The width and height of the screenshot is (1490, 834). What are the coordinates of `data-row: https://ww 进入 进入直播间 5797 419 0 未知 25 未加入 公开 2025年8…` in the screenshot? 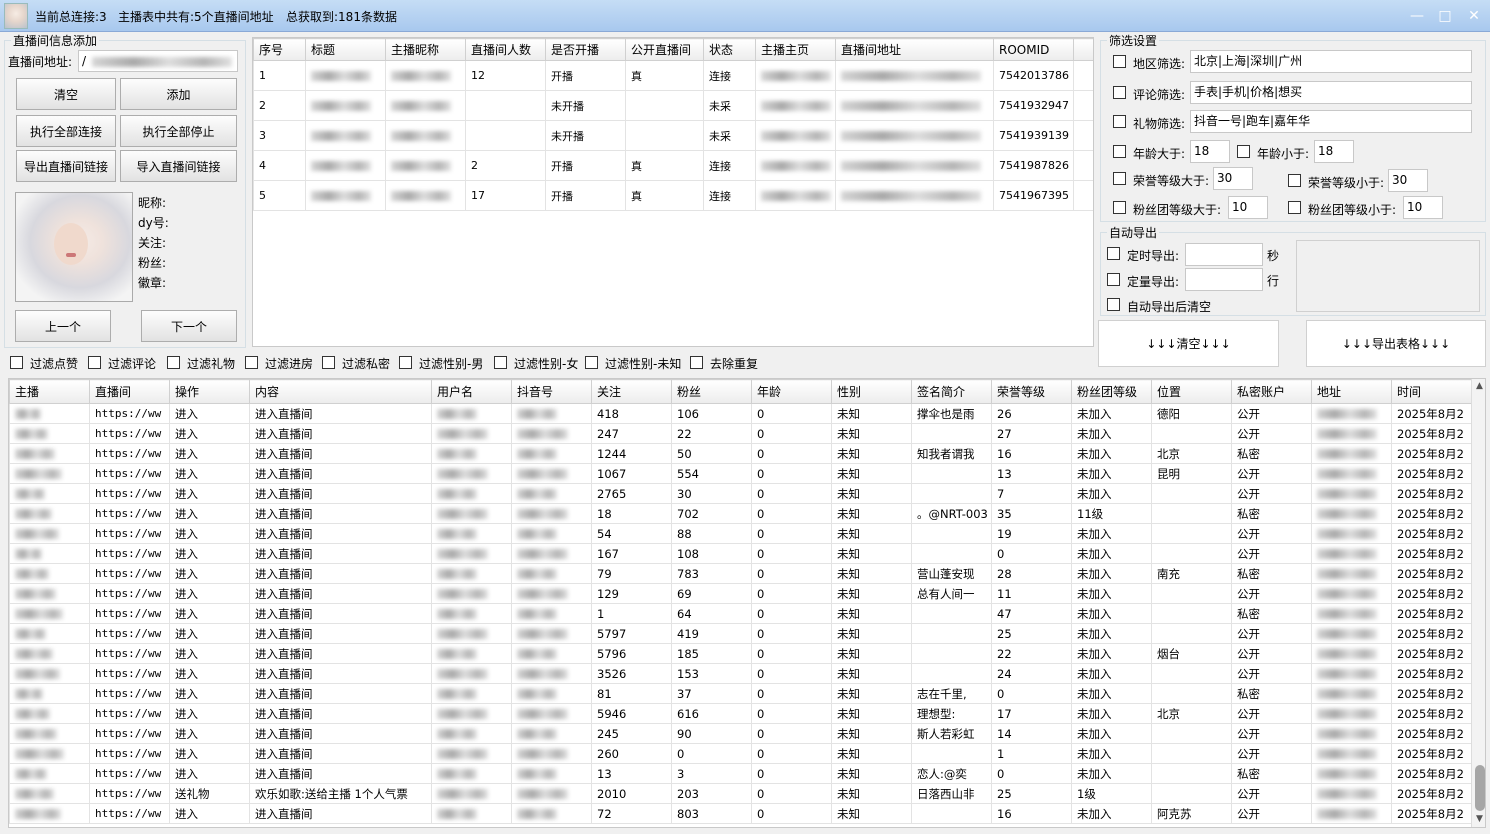 It's located at (740, 633).